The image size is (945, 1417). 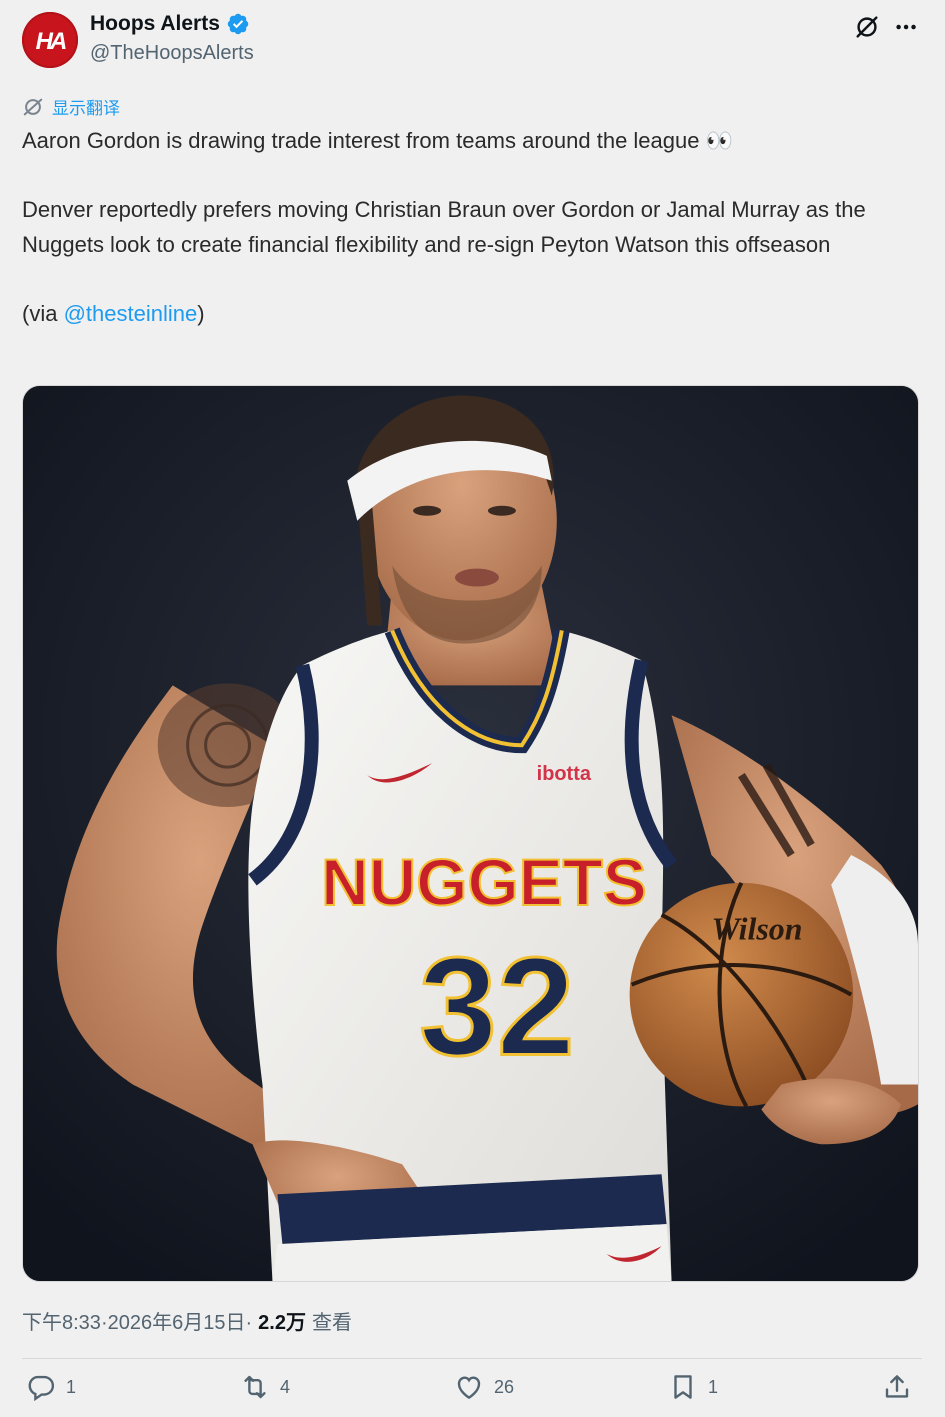 I want to click on hoops-alerts-logo-icon: HA, so click(x=52, y=41).